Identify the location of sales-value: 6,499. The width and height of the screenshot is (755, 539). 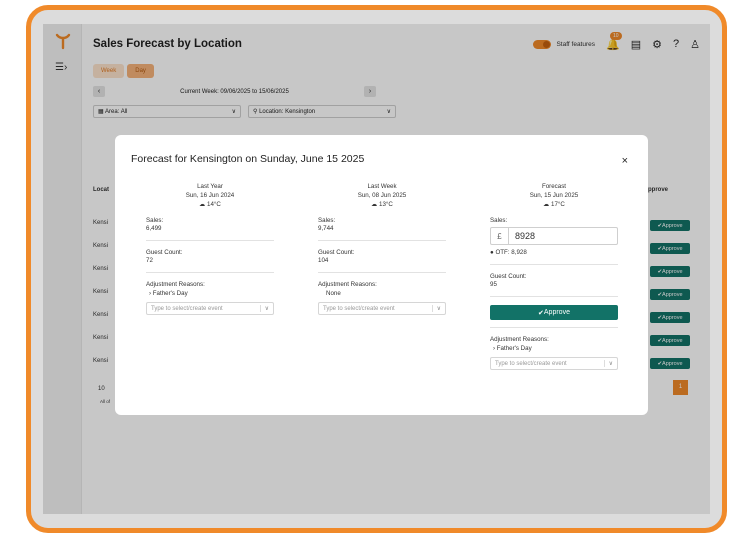
(154, 228).